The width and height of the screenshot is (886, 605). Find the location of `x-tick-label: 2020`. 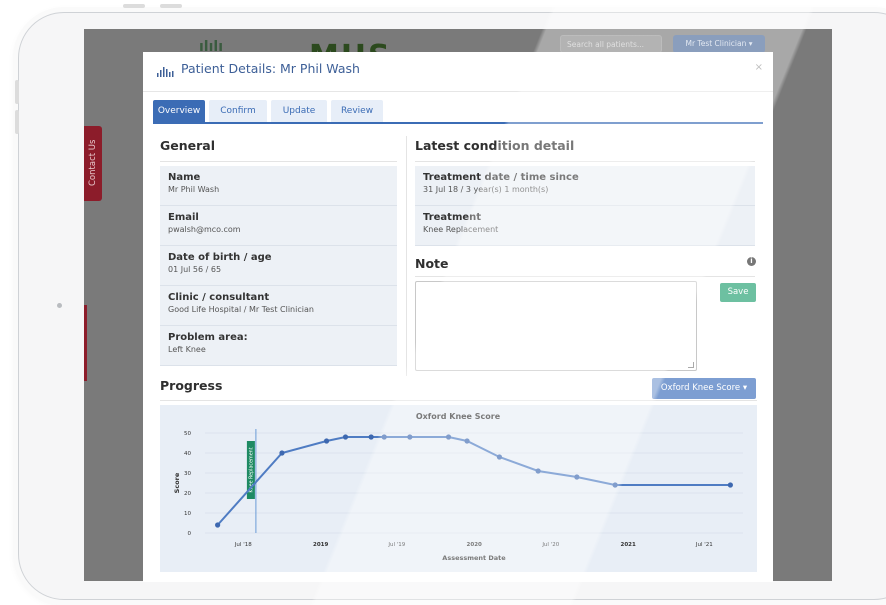

x-tick-label: 2020 is located at coordinates (474, 545).